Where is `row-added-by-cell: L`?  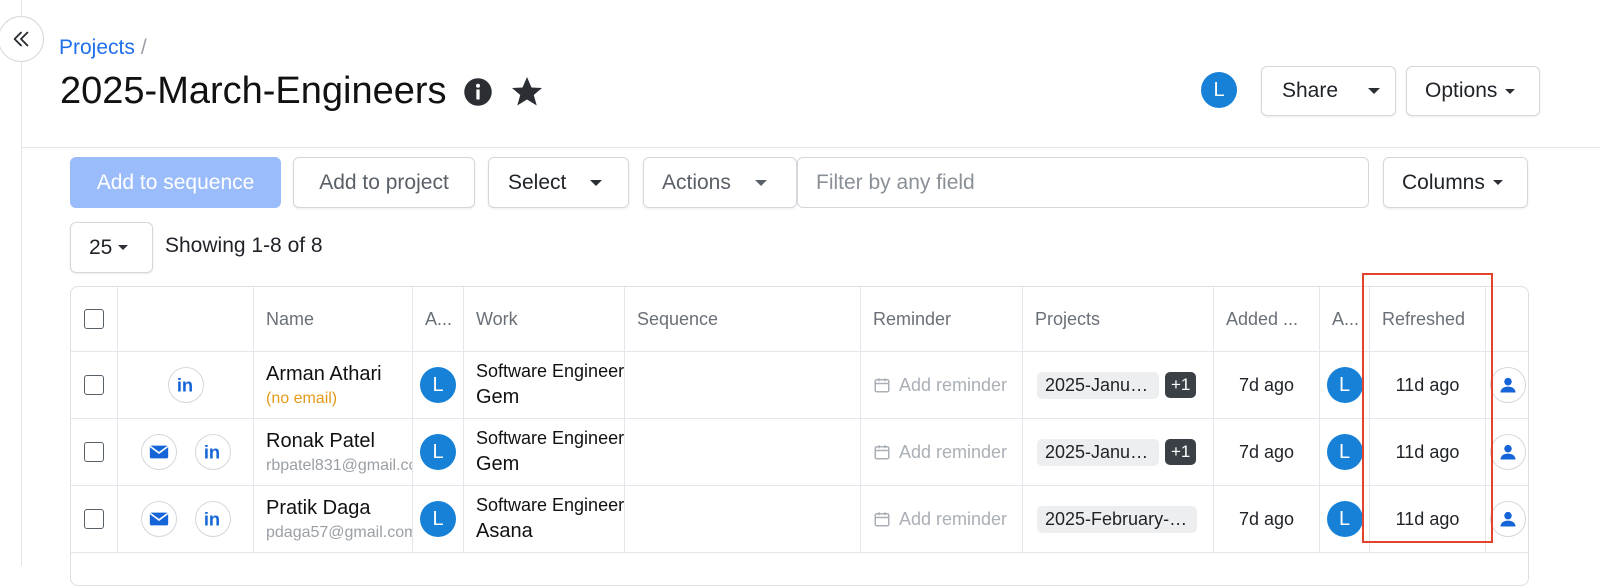
row-added-by-cell: L is located at coordinates (1345, 385).